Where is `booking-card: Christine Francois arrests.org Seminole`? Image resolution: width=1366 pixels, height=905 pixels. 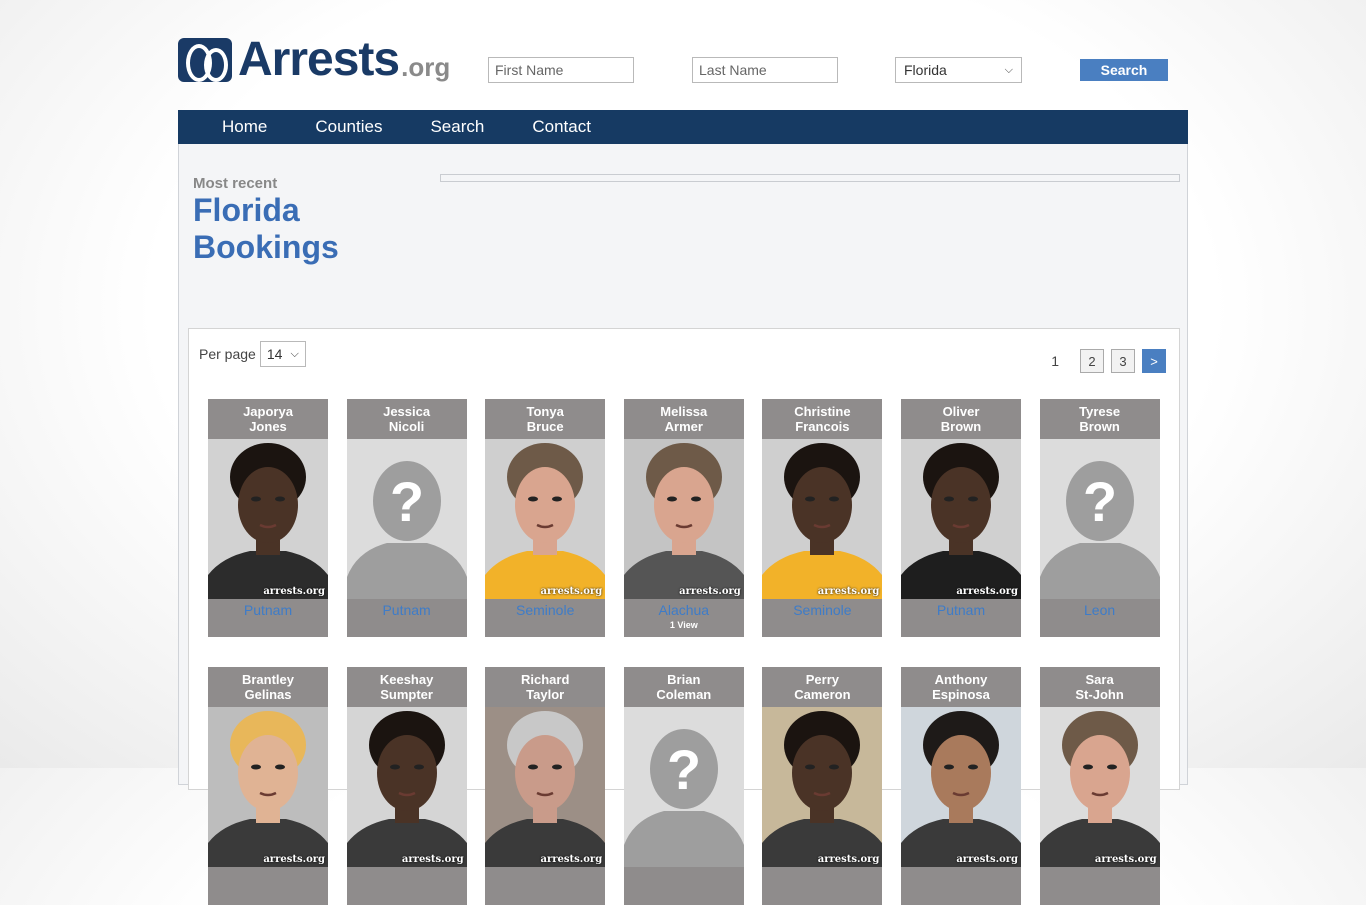
booking-card: Christine Francois arrests.org Seminole is located at coordinates (822, 518).